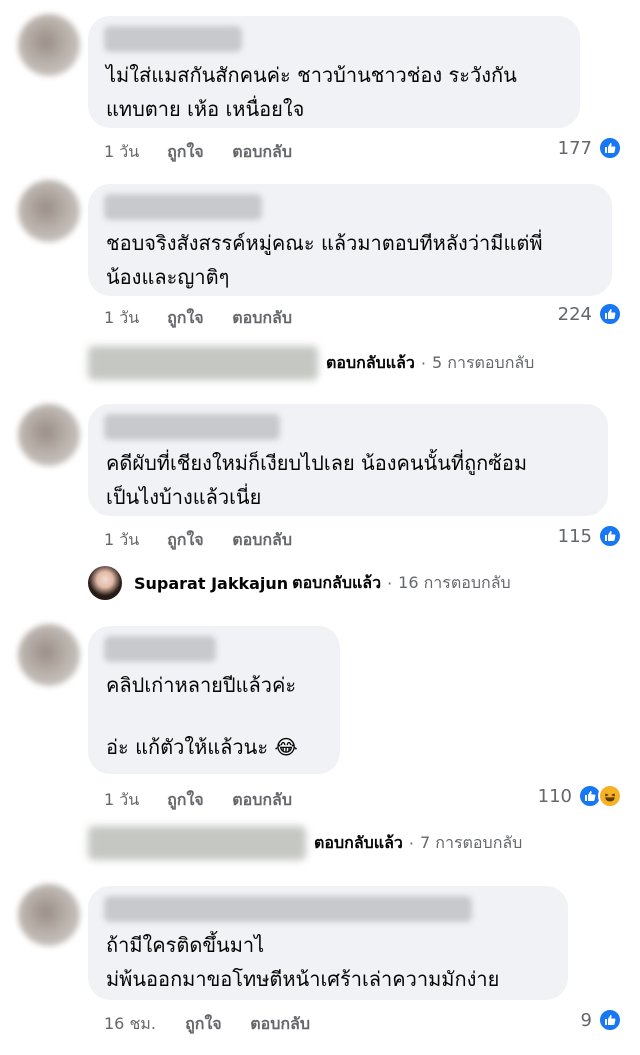 The height and width of the screenshot is (1055, 640). Describe the element at coordinates (610, 796) in the screenshot. I see `haha-reaction-icon` at that location.